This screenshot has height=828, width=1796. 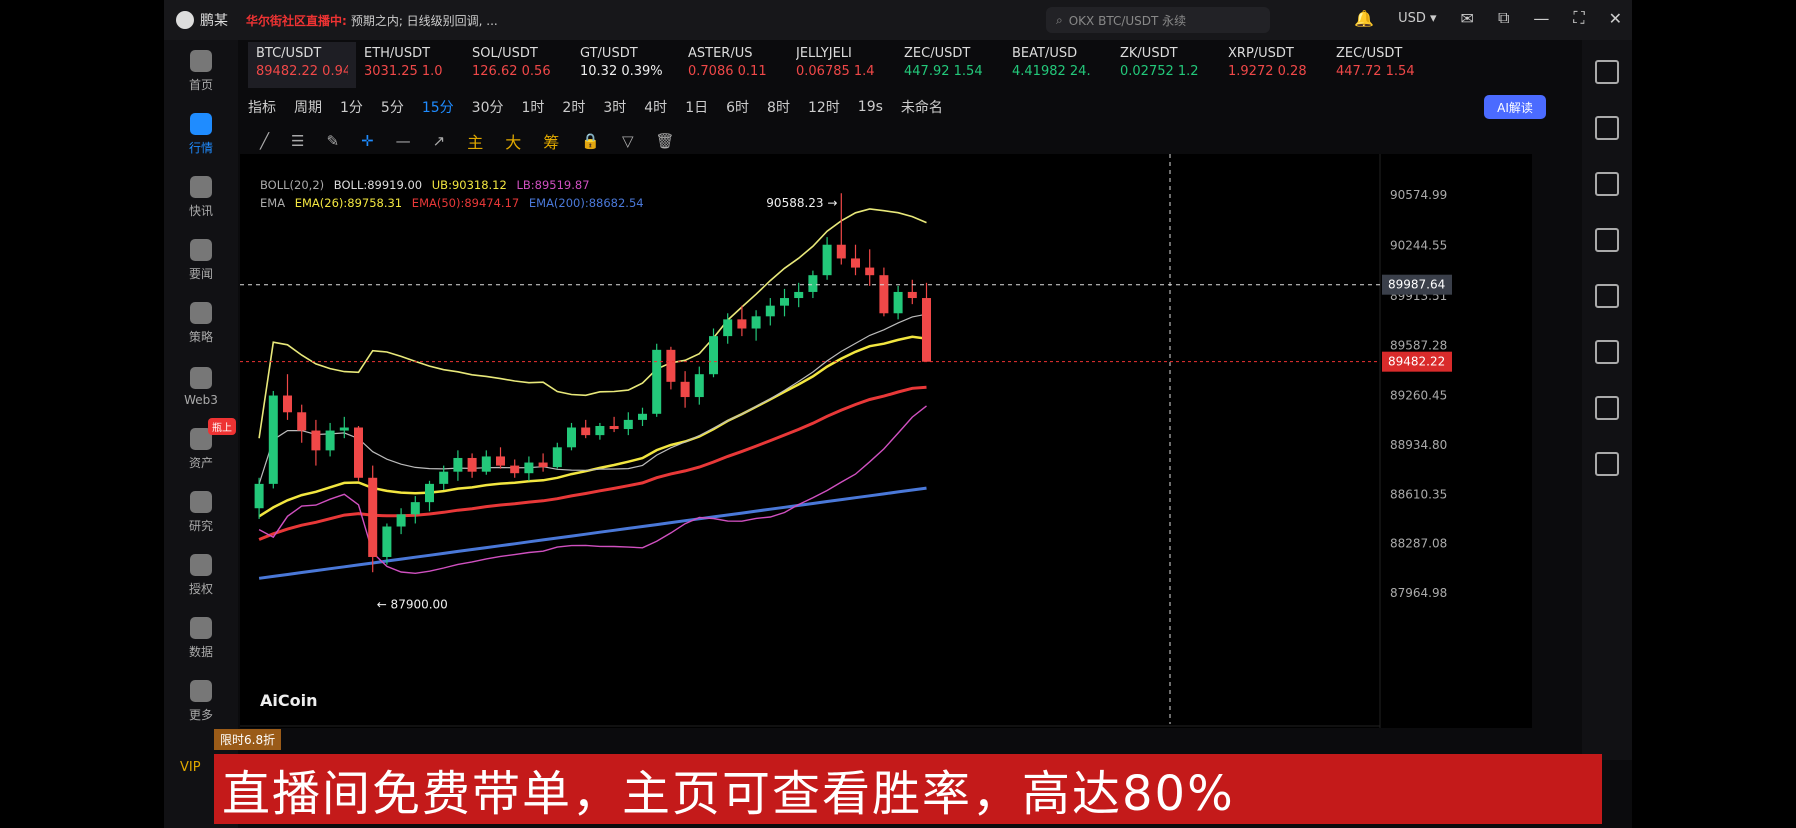 What do you see at coordinates (1382, 65) in the screenshot?
I see `tab-zec-2: ZEC/USDT 447.72 1.54` at bounding box center [1382, 65].